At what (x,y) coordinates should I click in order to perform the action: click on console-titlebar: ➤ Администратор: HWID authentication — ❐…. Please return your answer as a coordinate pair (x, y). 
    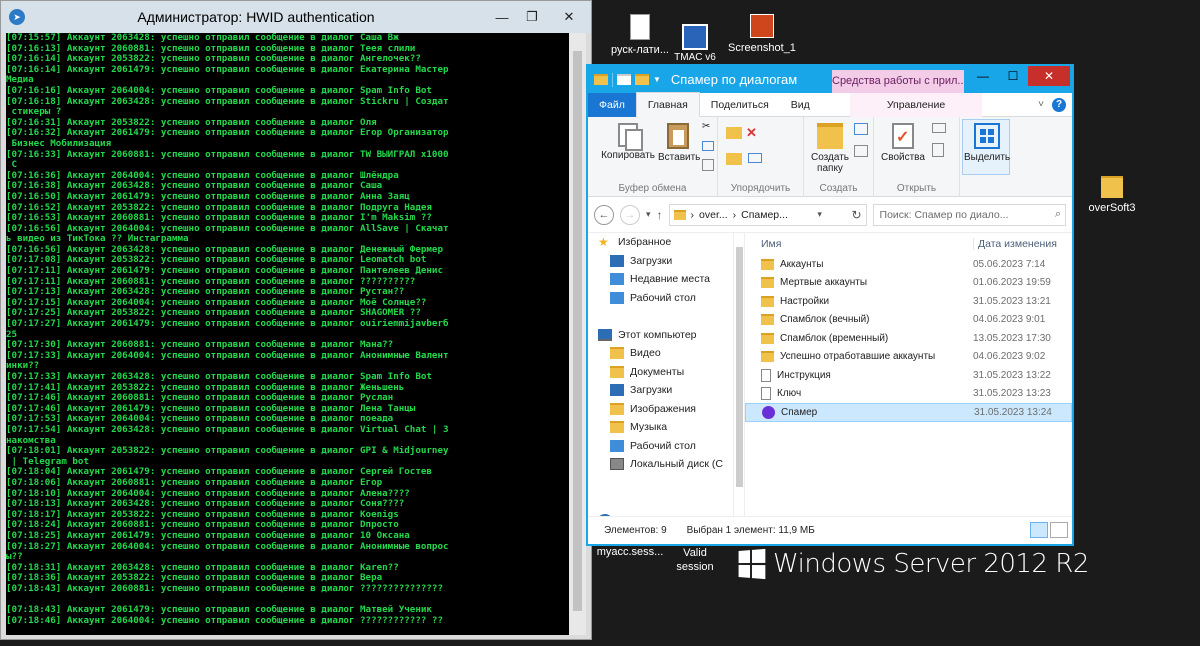
    Looking at the image, I should click on (296, 17).